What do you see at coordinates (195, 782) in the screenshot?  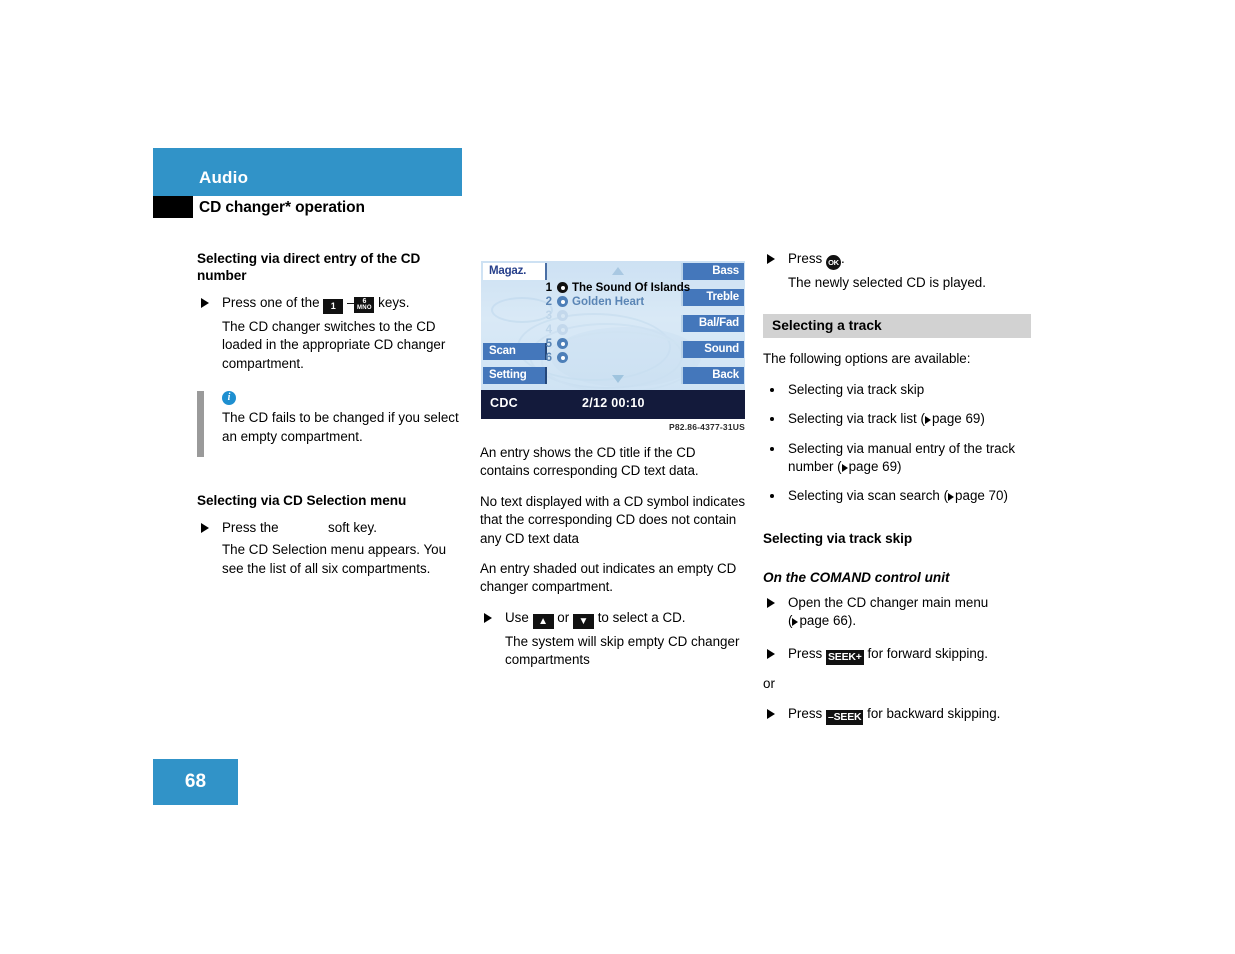 I see `page-number: 68` at bounding box center [195, 782].